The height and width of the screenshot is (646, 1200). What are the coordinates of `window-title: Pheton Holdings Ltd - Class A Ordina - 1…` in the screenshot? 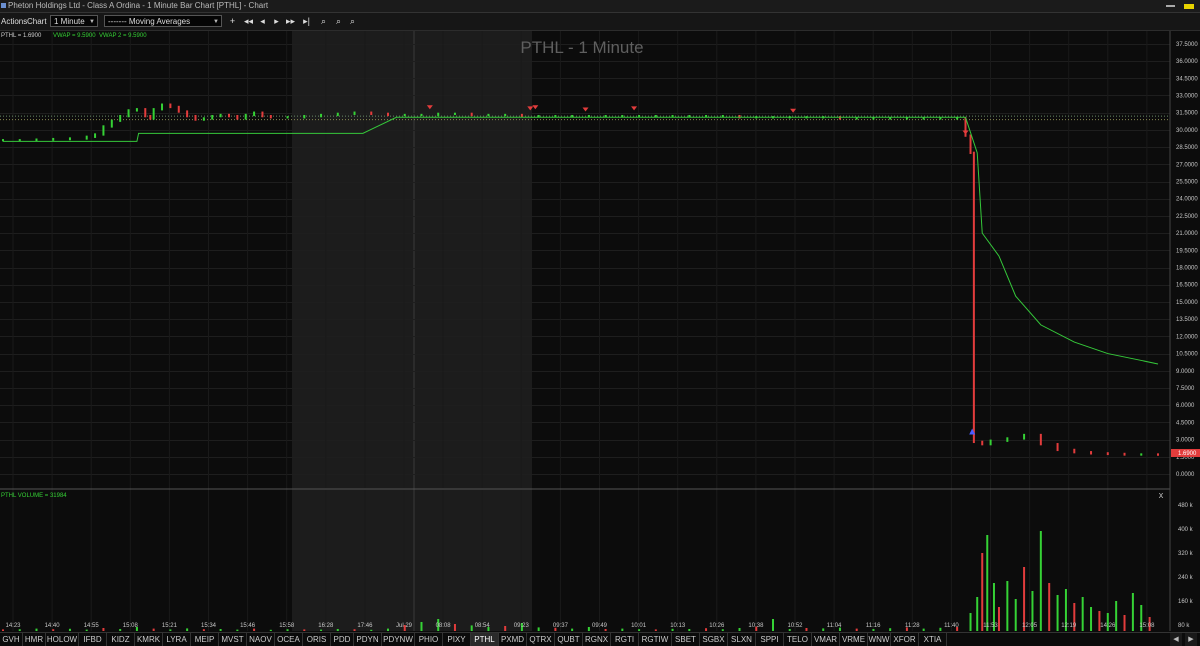 It's located at (138, 5).